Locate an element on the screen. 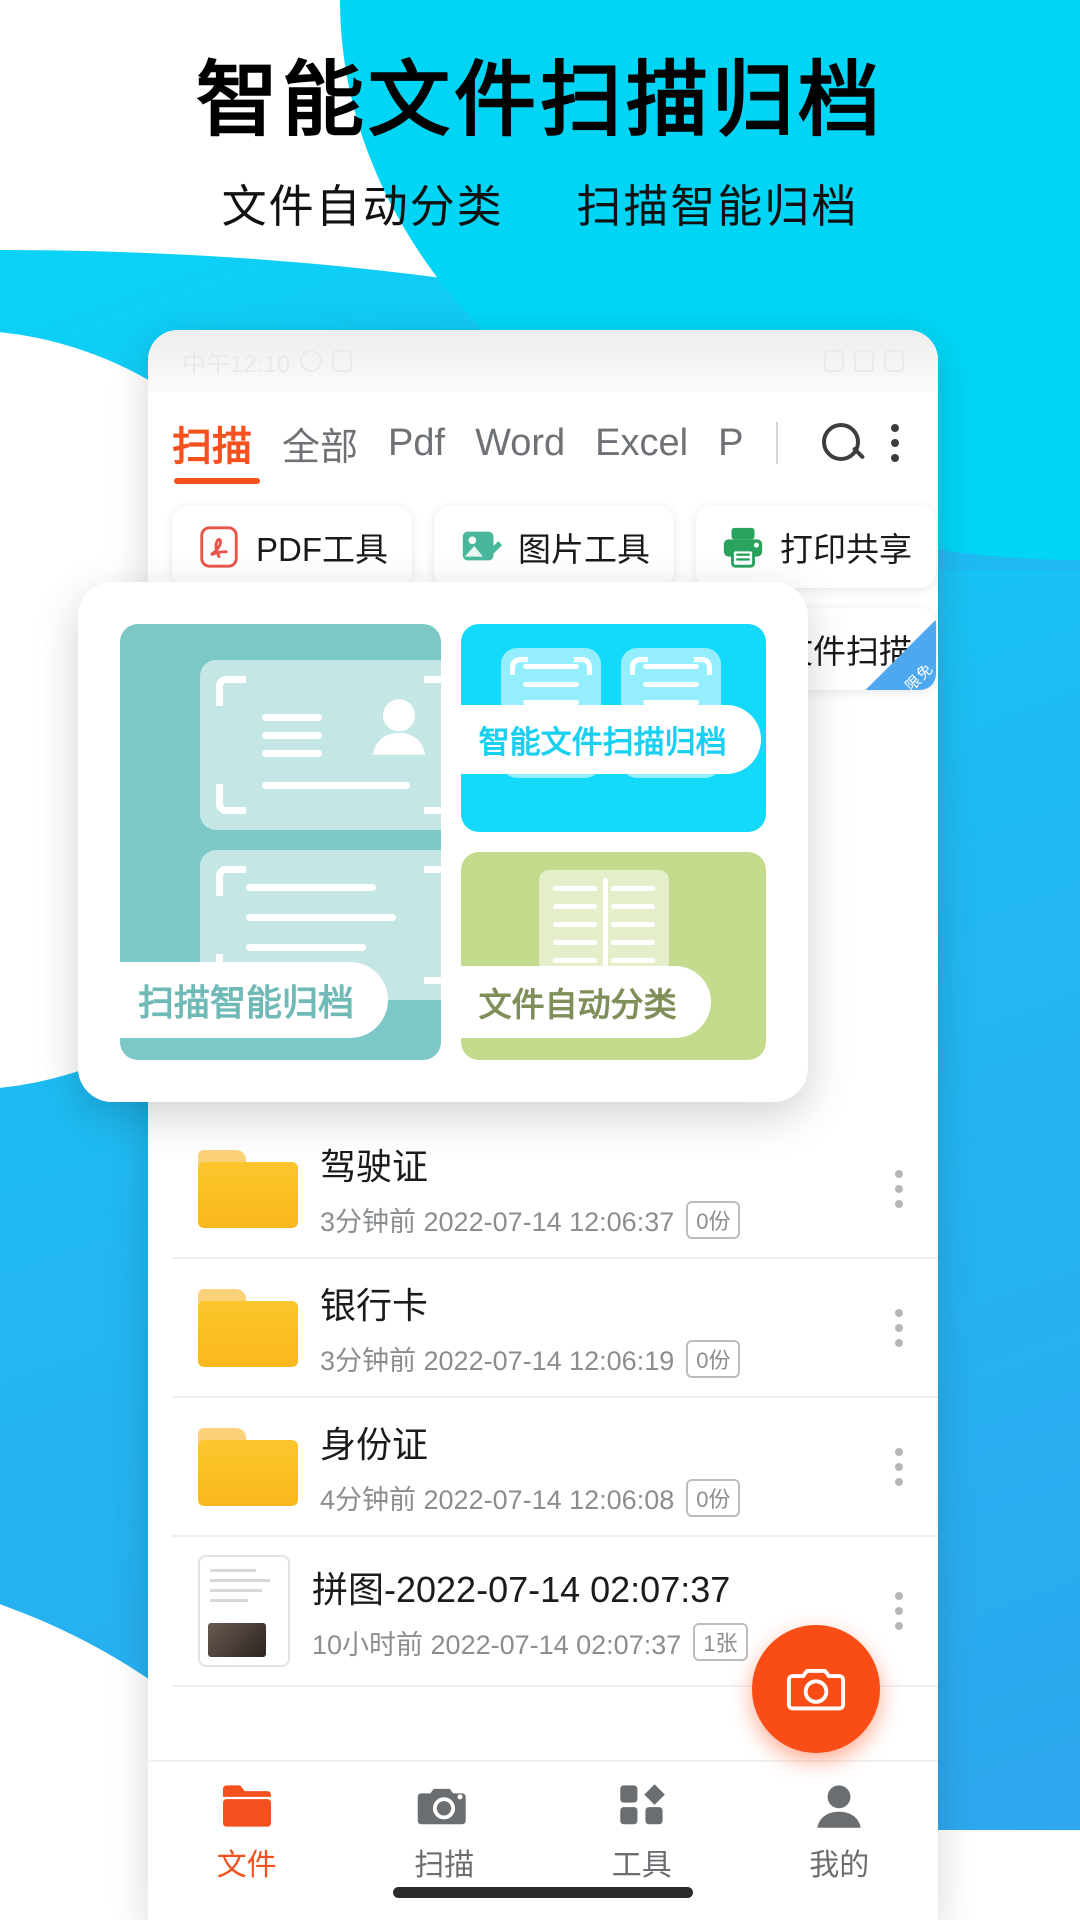  file-name: 驾驶证 is located at coordinates (374, 1166).